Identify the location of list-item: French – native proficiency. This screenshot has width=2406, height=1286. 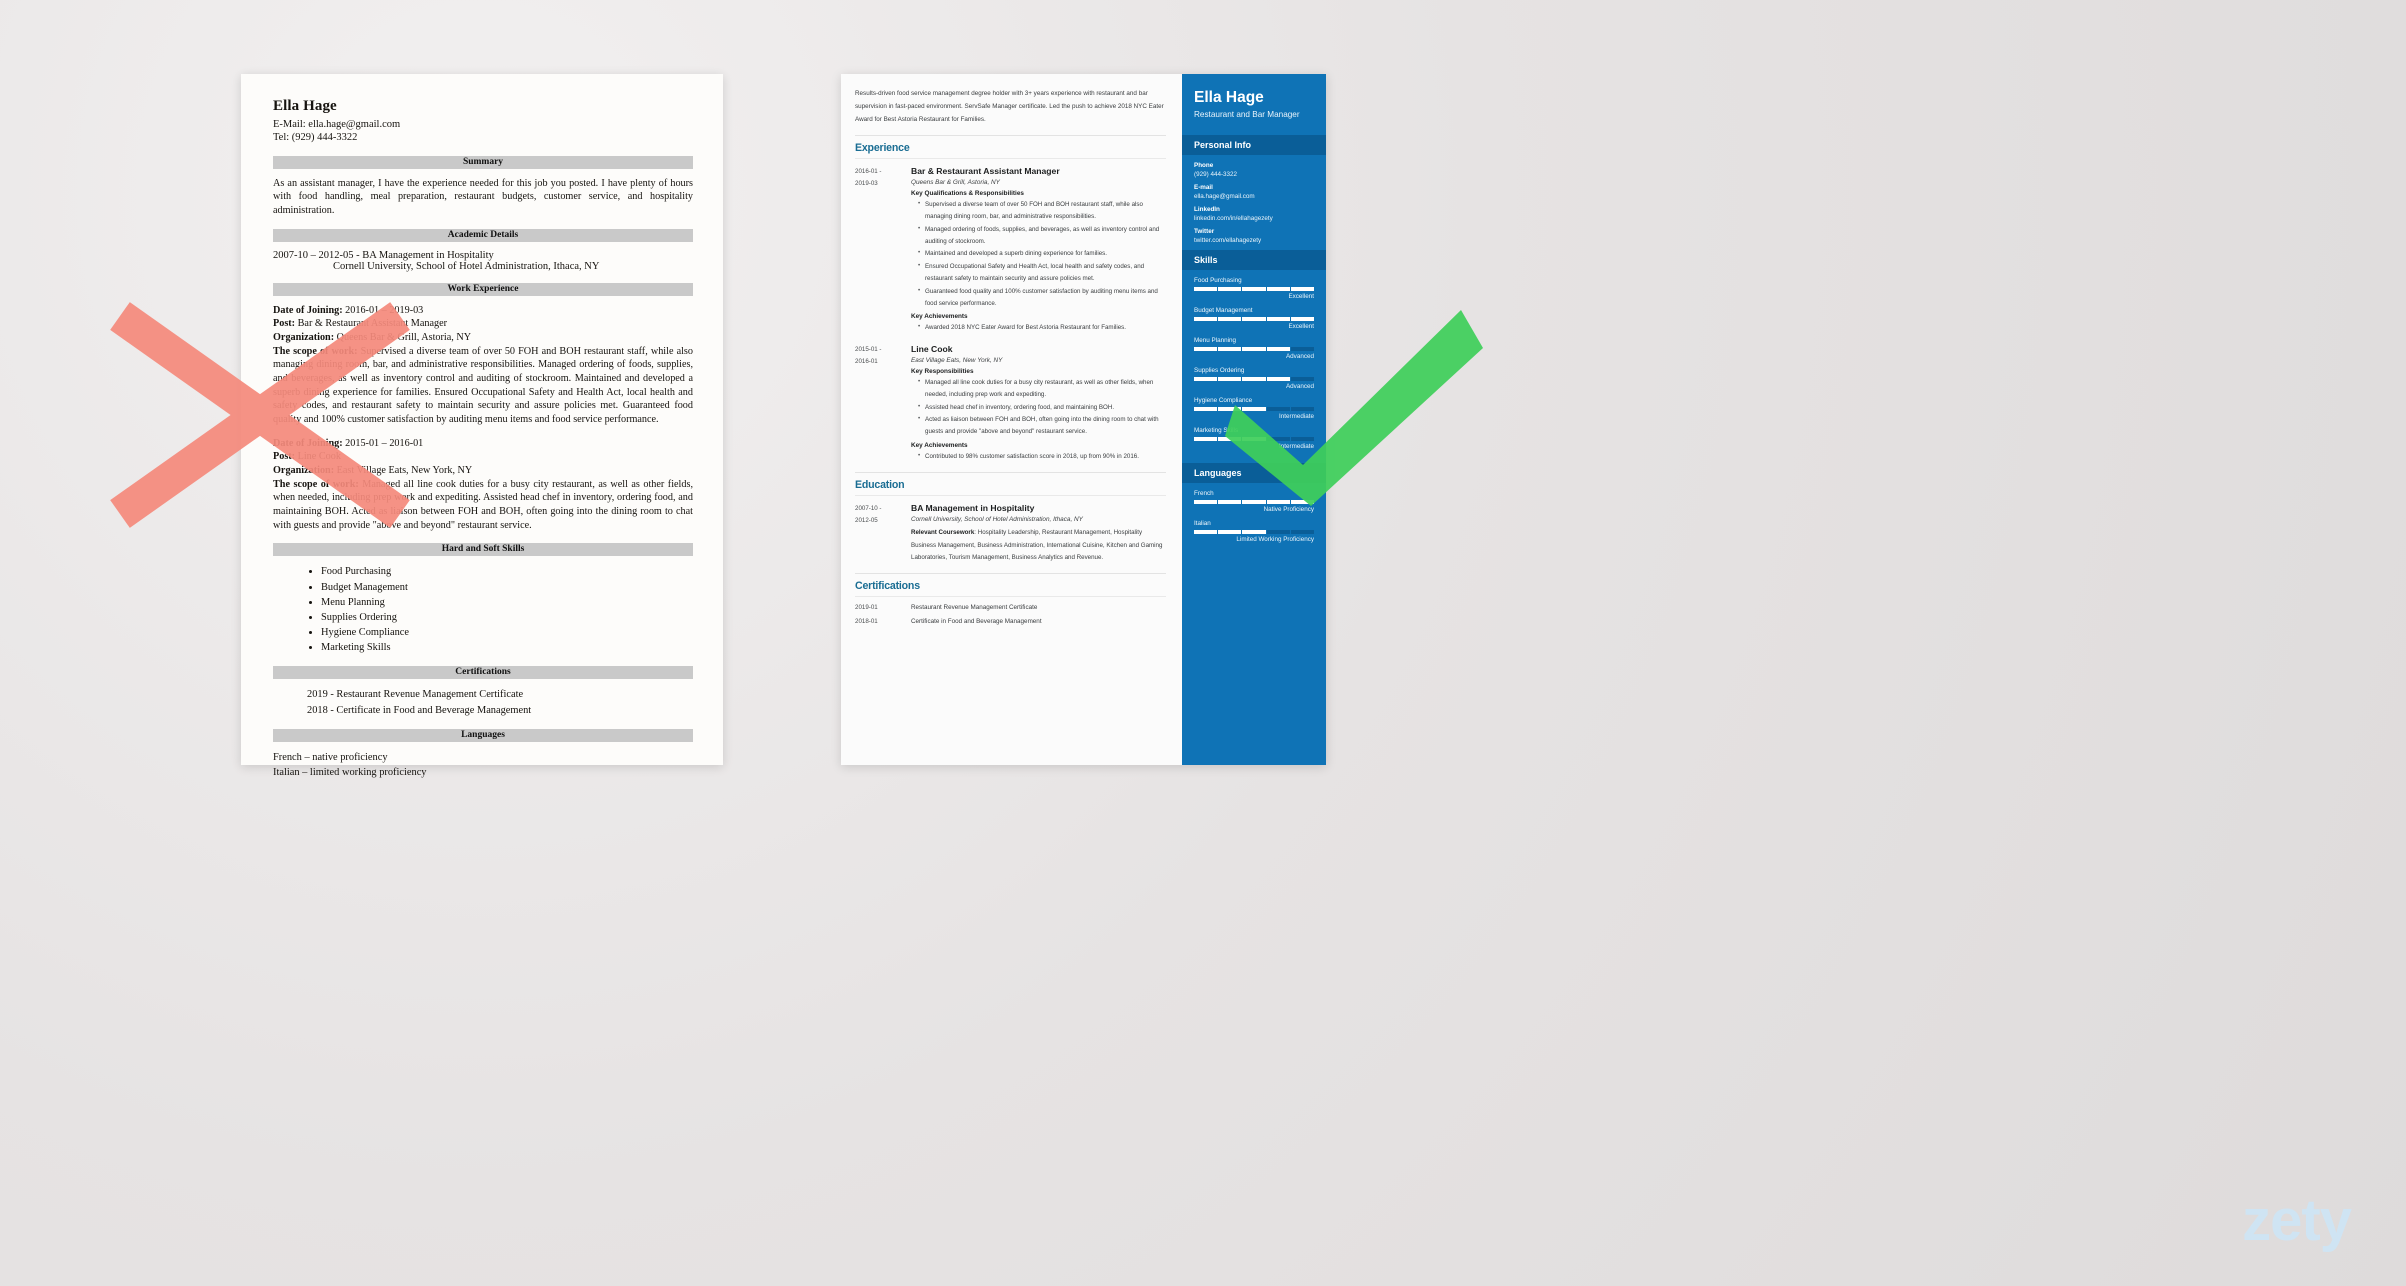
(330, 757).